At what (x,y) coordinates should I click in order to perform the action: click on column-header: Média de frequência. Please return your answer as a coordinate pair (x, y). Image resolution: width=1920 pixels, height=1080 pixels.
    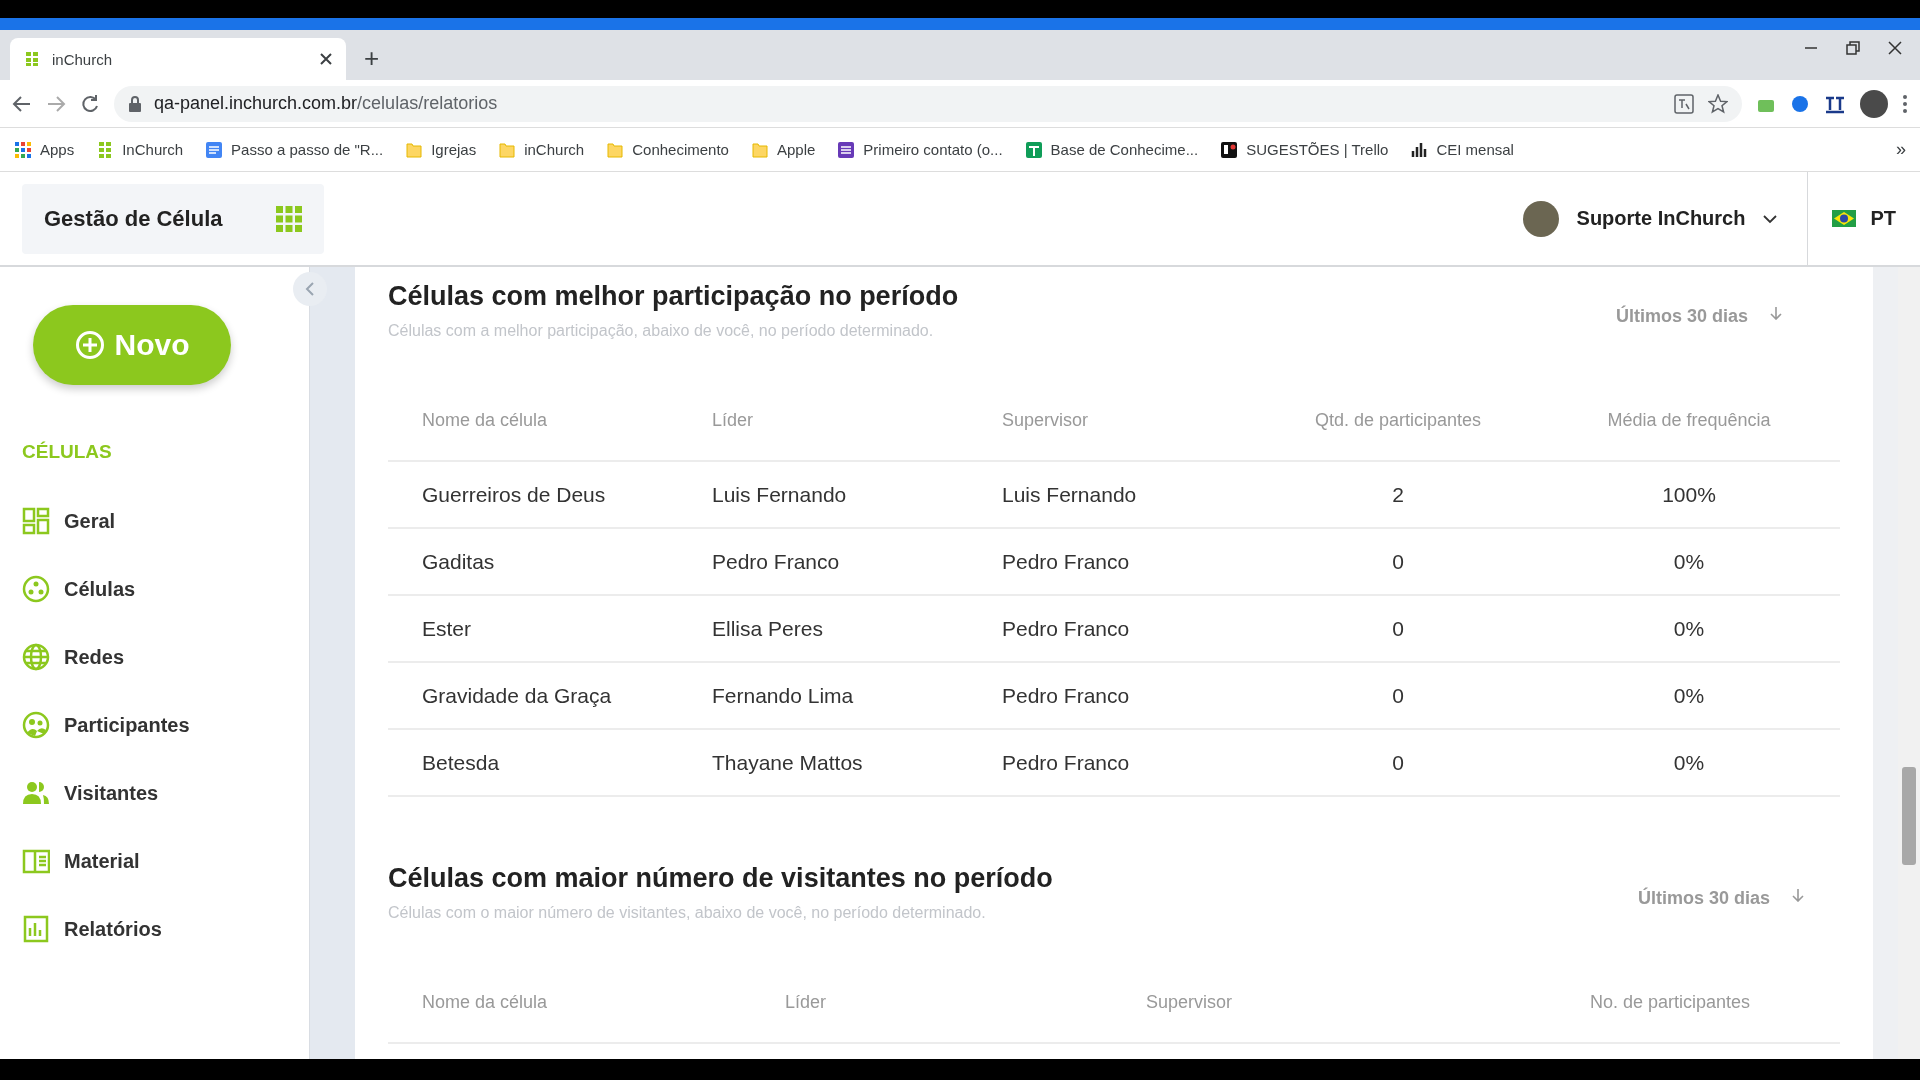
    Looking at the image, I should click on (1689, 420).